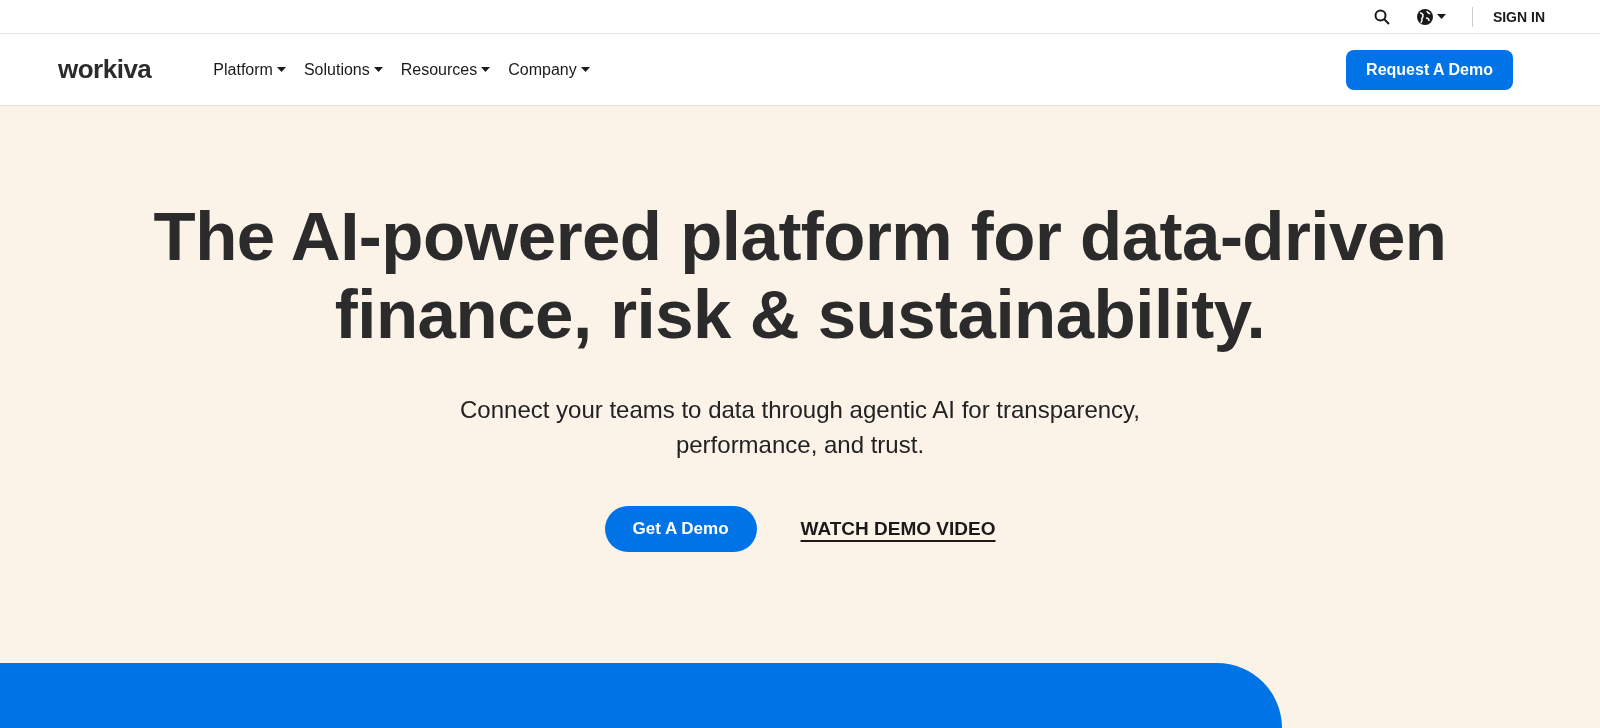 Image resolution: width=1600 pixels, height=728 pixels. Describe the element at coordinates (898, 529) in the screenshot. I see `watch-demo-video-link: WATCH DEMO VIDEO` at that location.